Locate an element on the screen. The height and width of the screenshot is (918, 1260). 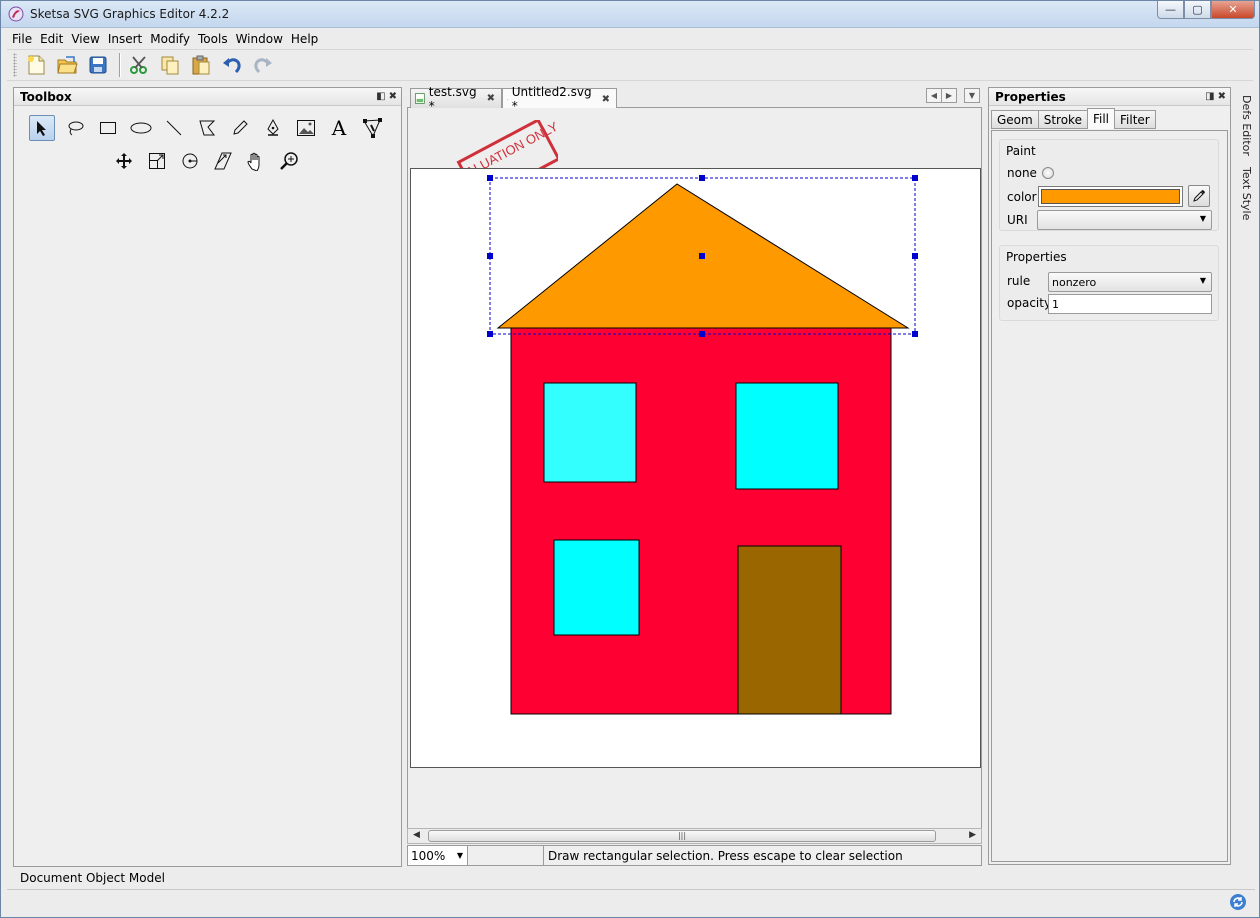
menu-edit: Edit is located at coordinates (51, 39).